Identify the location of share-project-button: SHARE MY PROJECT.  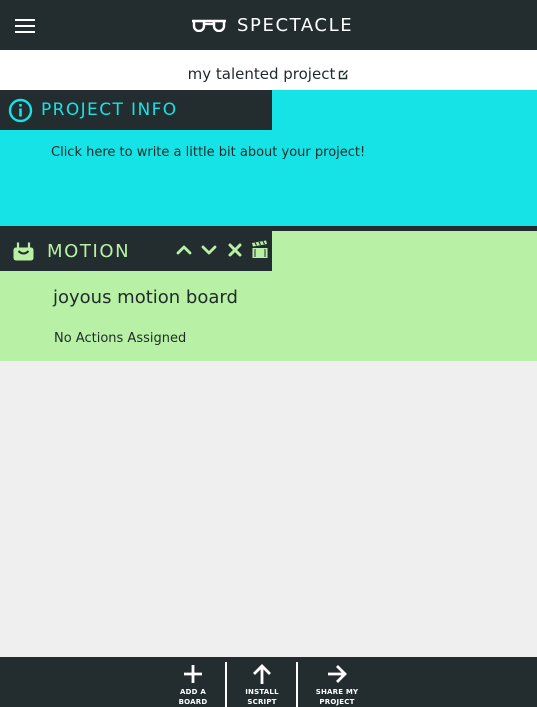
(337, 682).